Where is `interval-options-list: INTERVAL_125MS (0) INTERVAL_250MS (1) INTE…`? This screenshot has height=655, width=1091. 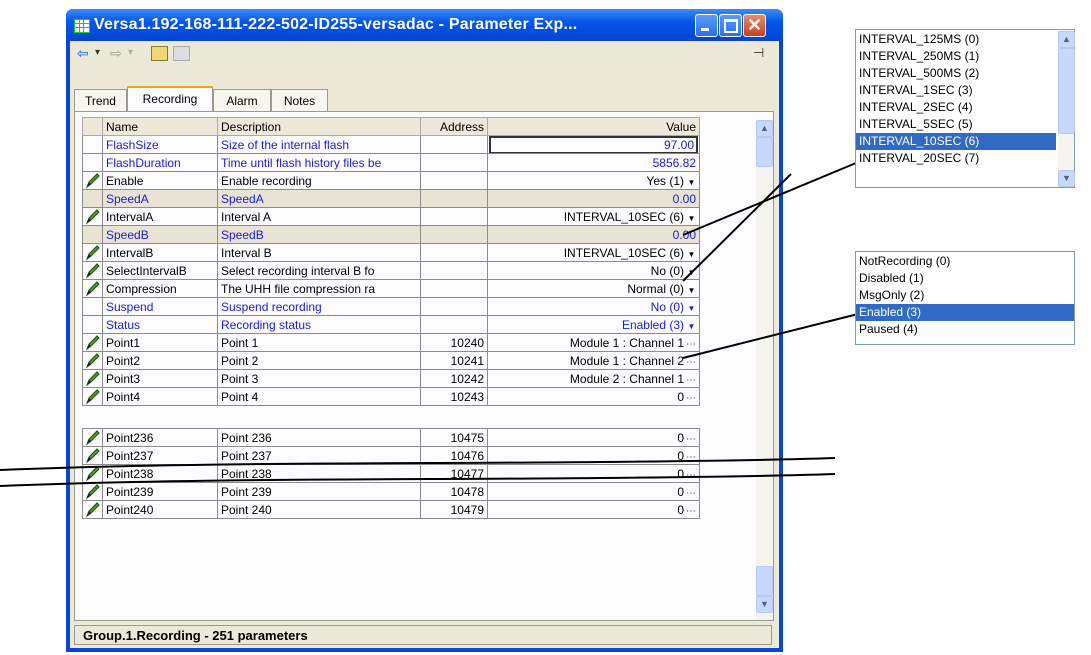 interval-options-list: INTERVAL_125MS (0) INTERVAL_250MS (1) INTE… is located at coordinates (965, 108).